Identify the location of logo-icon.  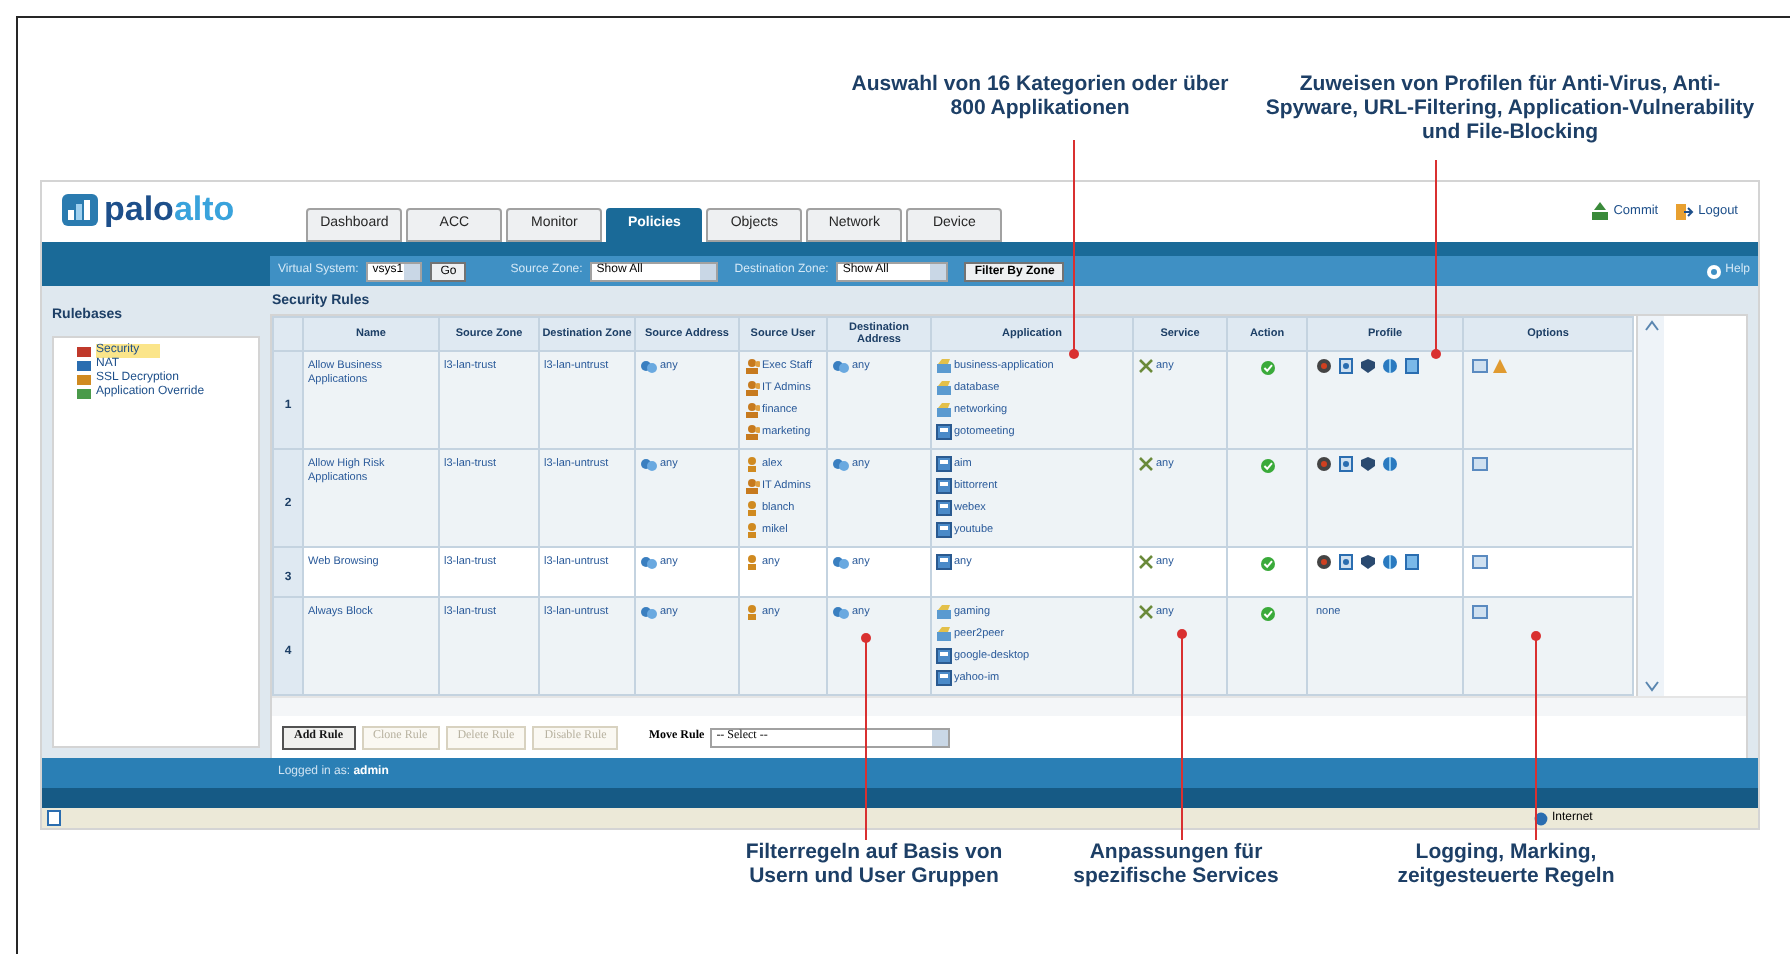
(80, 209).